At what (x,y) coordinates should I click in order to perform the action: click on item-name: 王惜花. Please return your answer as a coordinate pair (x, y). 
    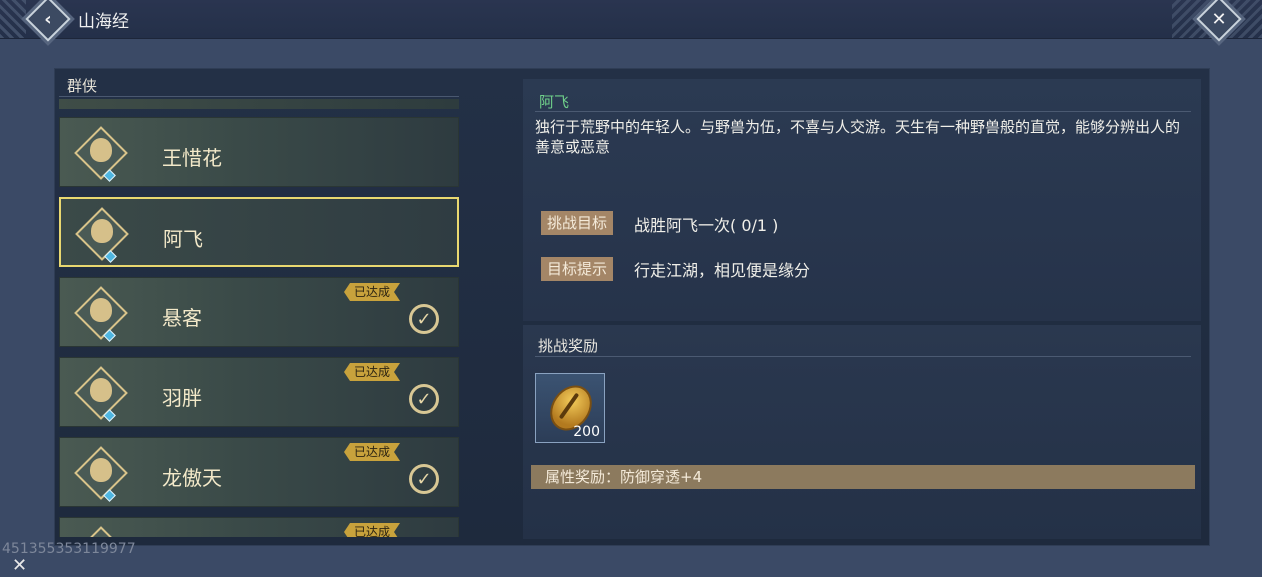
    Looking at the image, I should click on (192, 158).